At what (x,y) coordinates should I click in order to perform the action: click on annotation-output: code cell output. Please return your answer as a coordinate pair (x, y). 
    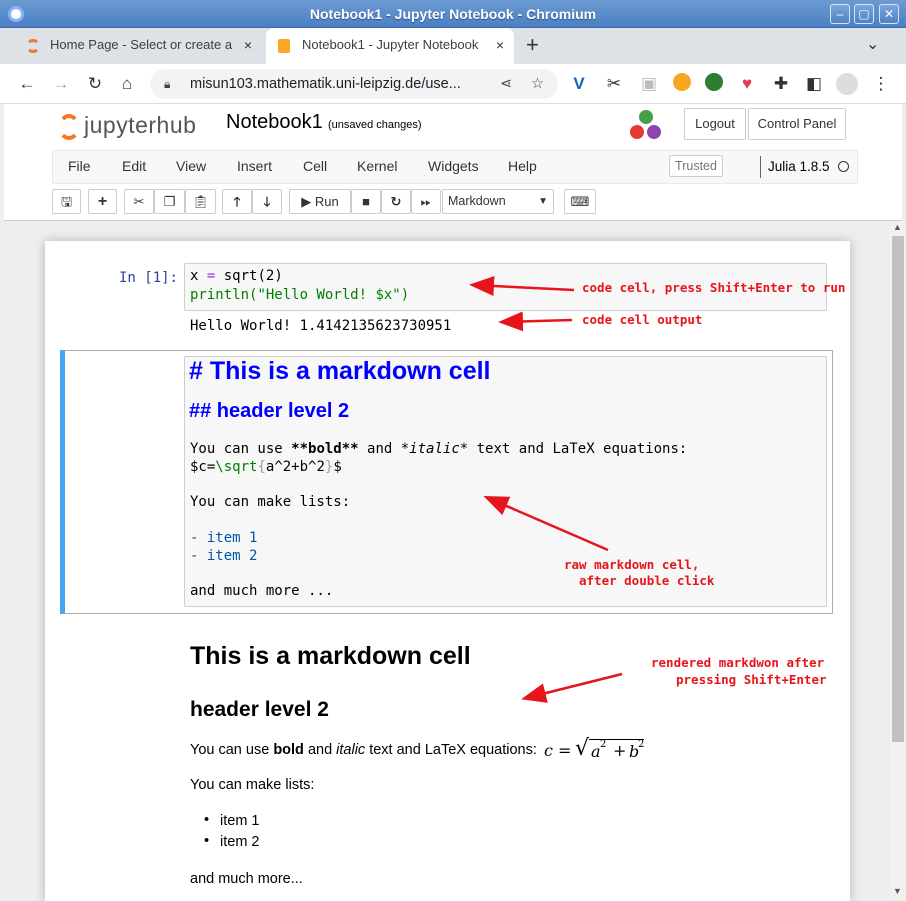
    Looking at the image, I should click on (642, 319).